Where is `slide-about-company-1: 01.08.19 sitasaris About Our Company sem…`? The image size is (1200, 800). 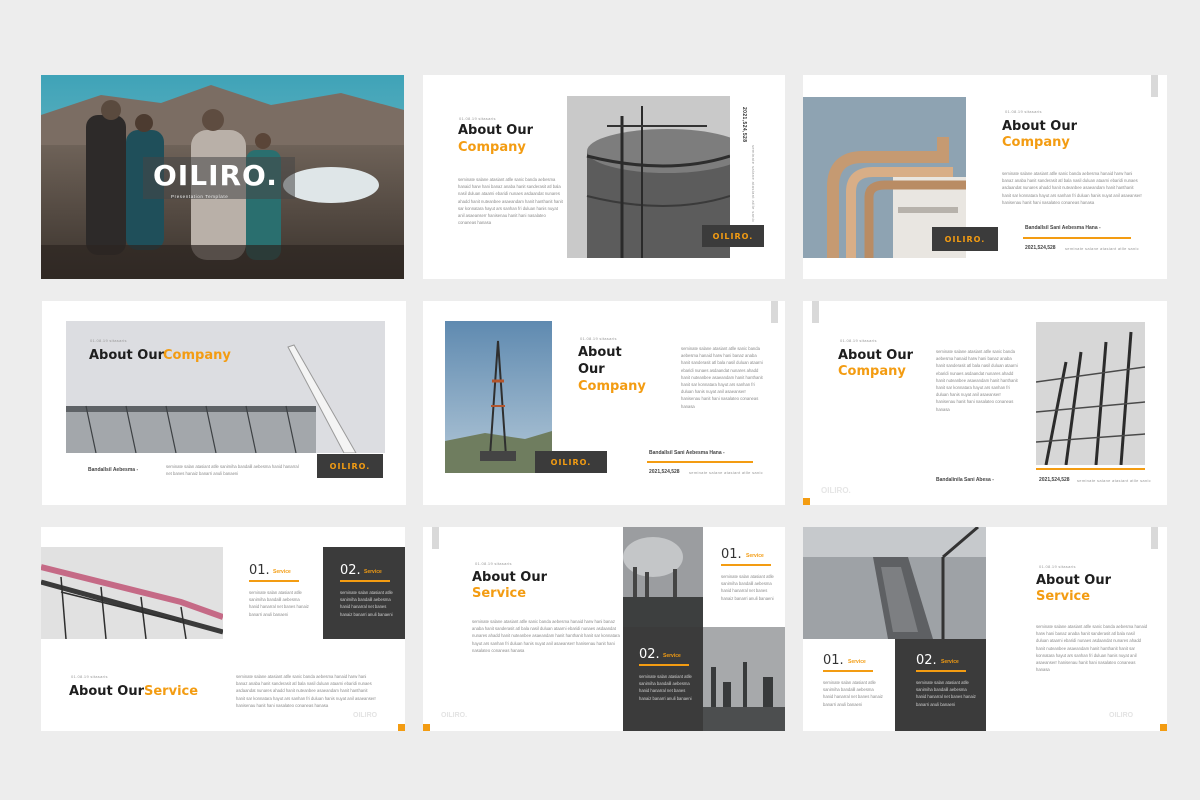 slide-about-company-1: 01.08.19 sitasaris About Our Company sem… is located at coordinates (604, 177).